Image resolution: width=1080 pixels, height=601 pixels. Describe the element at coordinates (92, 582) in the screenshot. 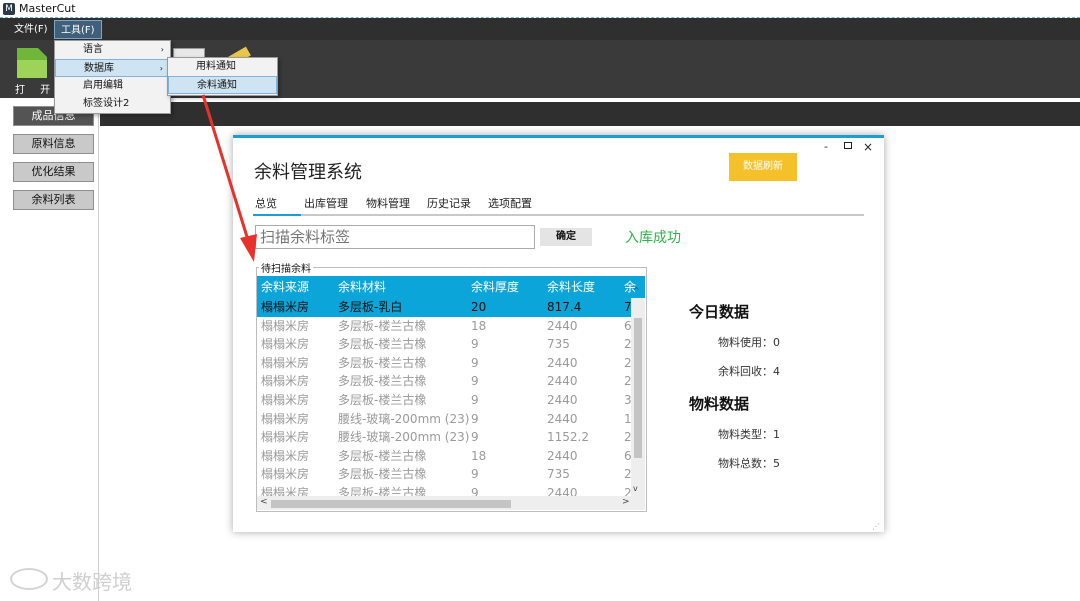

I see `watermark-text: 大数跨境` at that location.